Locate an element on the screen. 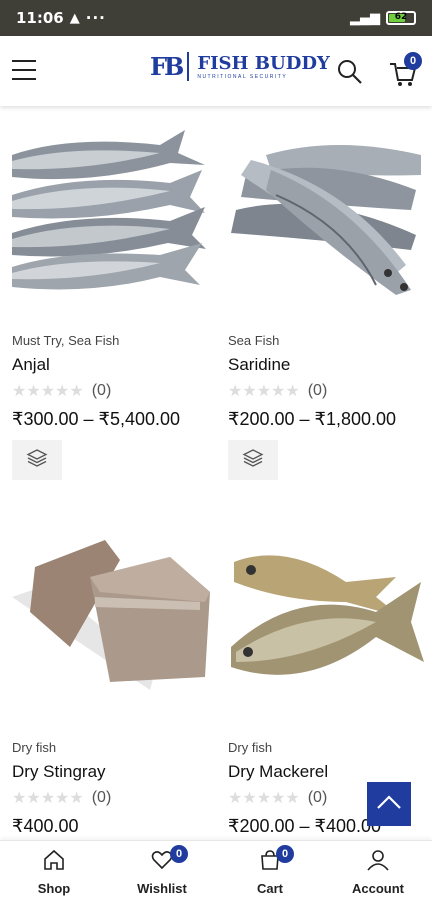 The width and height of the screenshot is (432, 900). cart-icon: 0 is located at coordinates (405, 70).